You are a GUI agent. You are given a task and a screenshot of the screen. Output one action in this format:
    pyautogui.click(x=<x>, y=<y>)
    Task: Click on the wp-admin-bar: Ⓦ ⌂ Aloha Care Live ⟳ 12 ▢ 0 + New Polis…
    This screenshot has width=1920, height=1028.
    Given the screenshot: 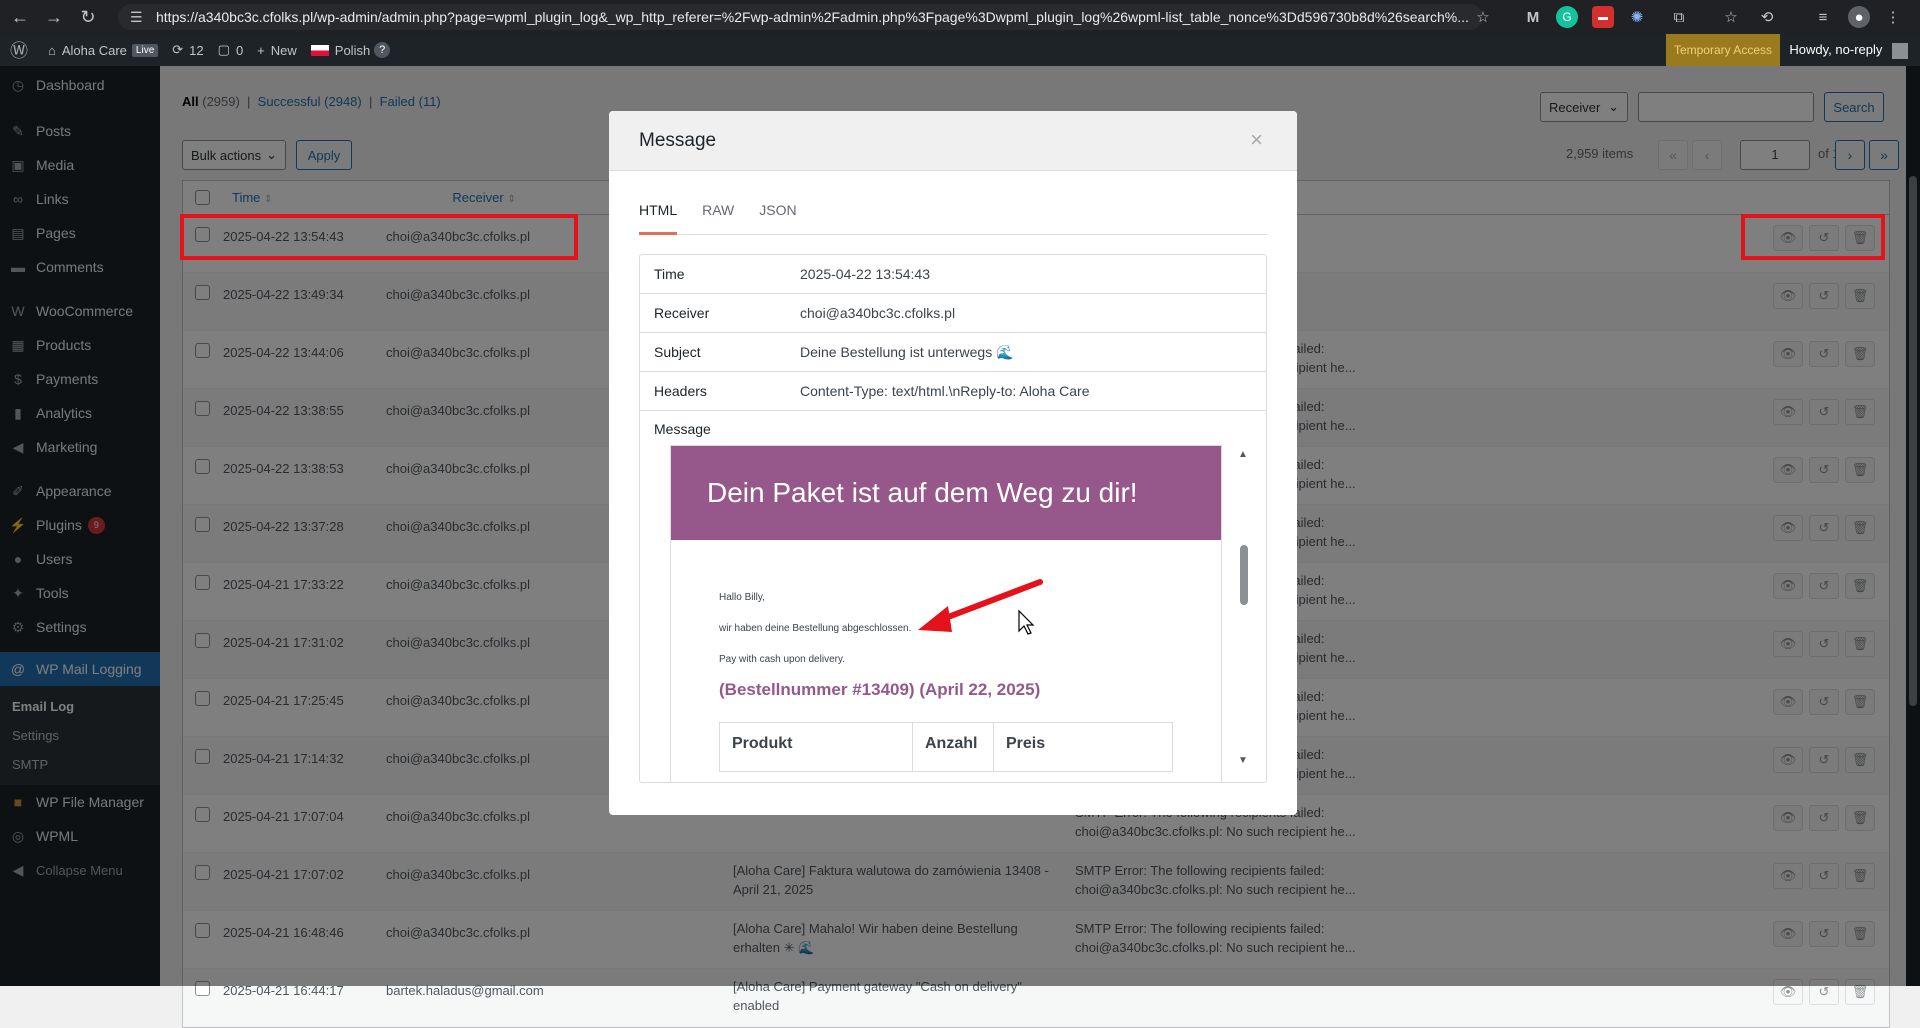 What is the action you would take?
    pyautogui.click(x=960, y=50)
    